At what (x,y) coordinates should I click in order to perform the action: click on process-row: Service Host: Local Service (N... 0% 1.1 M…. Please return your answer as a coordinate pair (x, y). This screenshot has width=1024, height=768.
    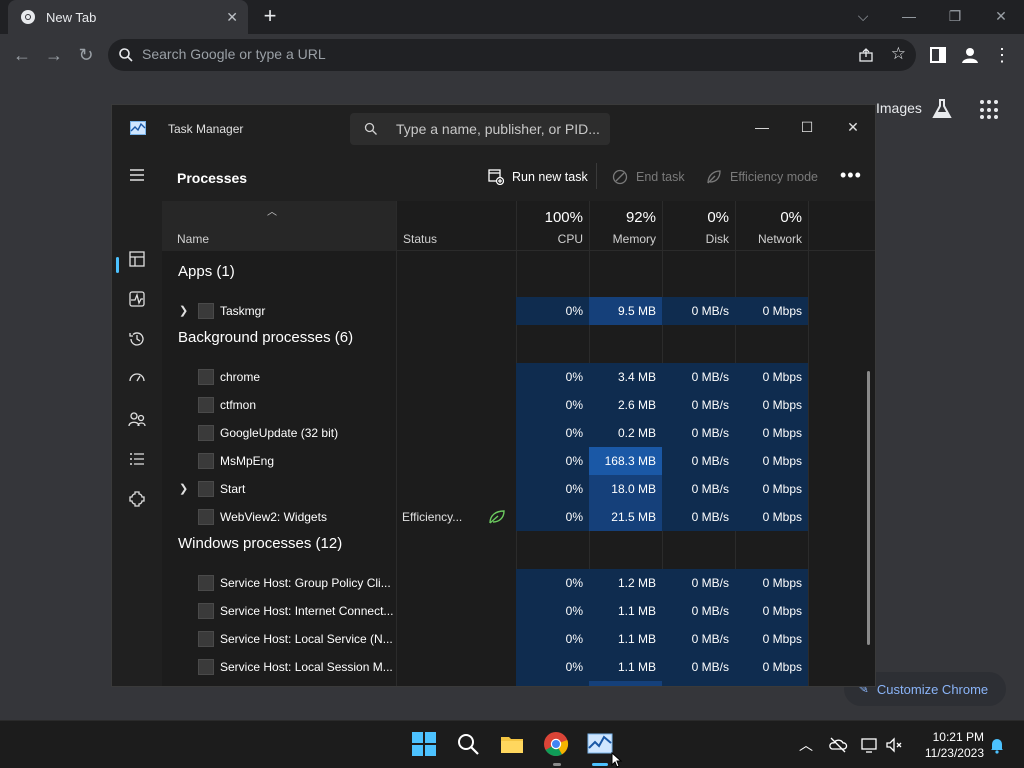
    Looking at the image, I should click on (518, 639).